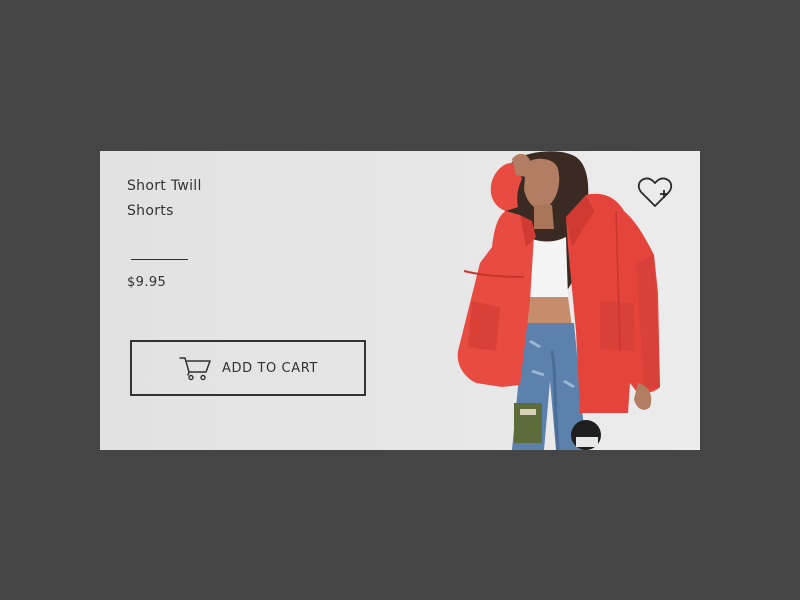 Image resolution: width=800 pixels, height=600 pixels. Describe the element at coordinates (195, 369) in the screenshot. I see `shopping-cart-icon` at that location.